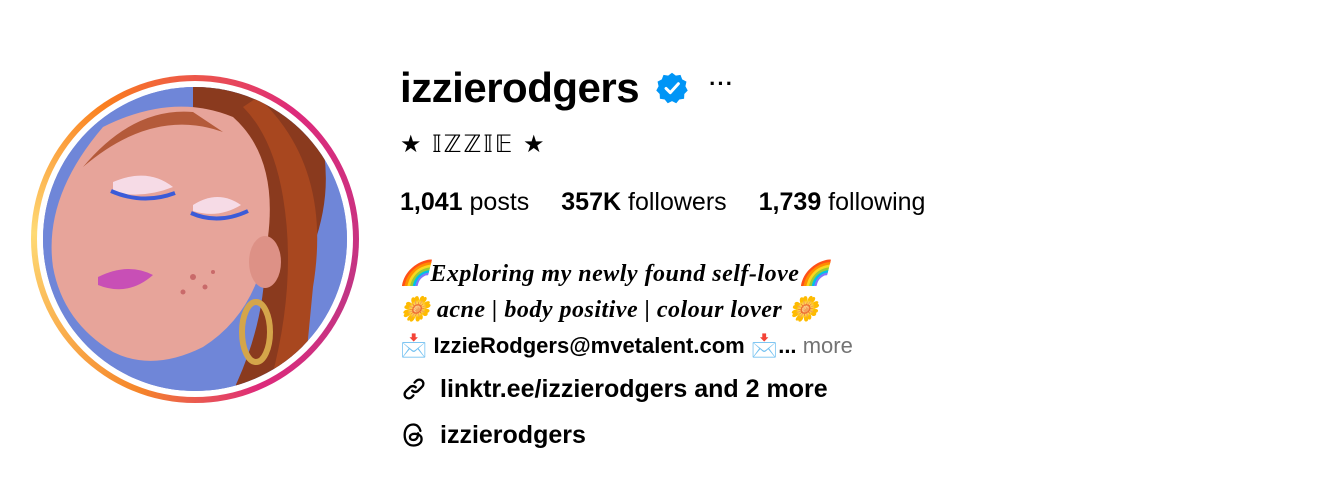  I want to click on external-link: linktr.ee/izzierodgers and 2 more, so click(634, 389).